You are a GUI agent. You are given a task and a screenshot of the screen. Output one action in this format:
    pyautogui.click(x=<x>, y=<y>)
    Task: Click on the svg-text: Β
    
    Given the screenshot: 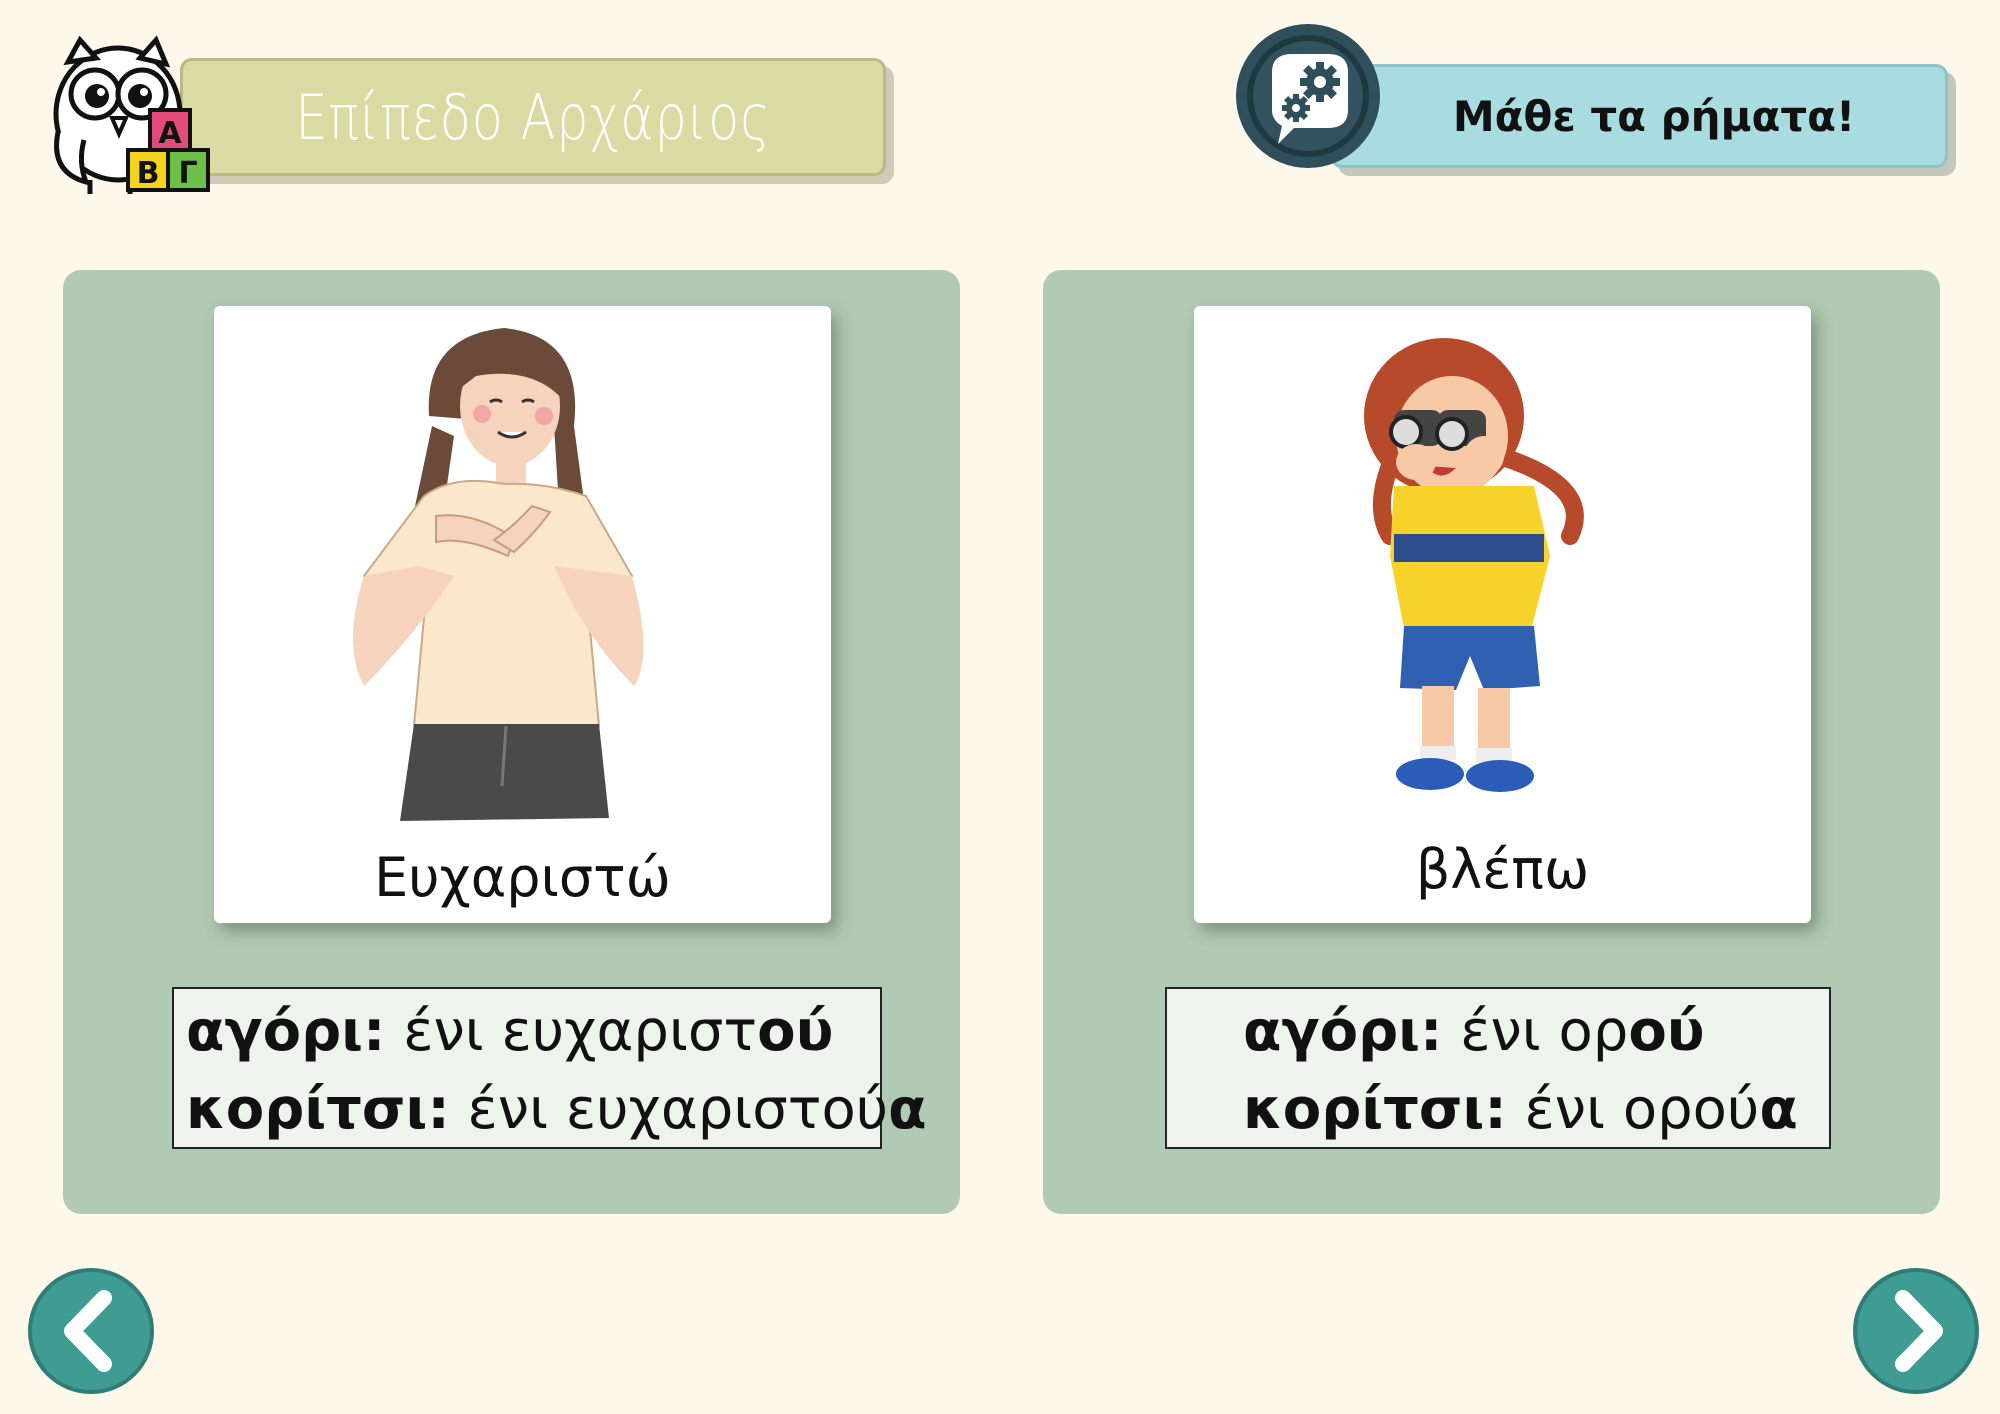 What is the action you would take?
    pyautogui.click(x=148, y=173)
    